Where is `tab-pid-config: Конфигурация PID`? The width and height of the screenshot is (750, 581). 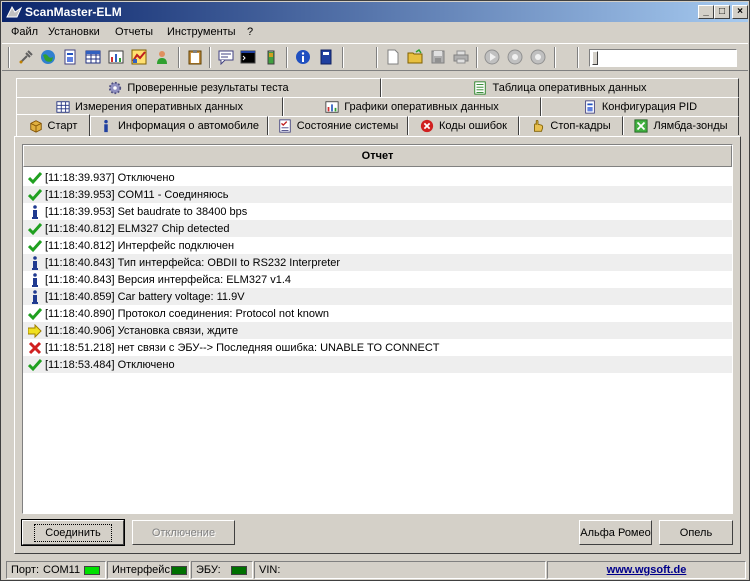 tab-pid-config: Конфигурация PID is located at coordinates (640, 106).